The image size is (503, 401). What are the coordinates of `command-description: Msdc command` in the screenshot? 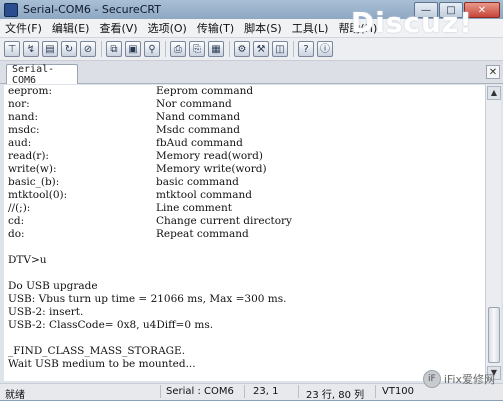 It's located at (198, 130).